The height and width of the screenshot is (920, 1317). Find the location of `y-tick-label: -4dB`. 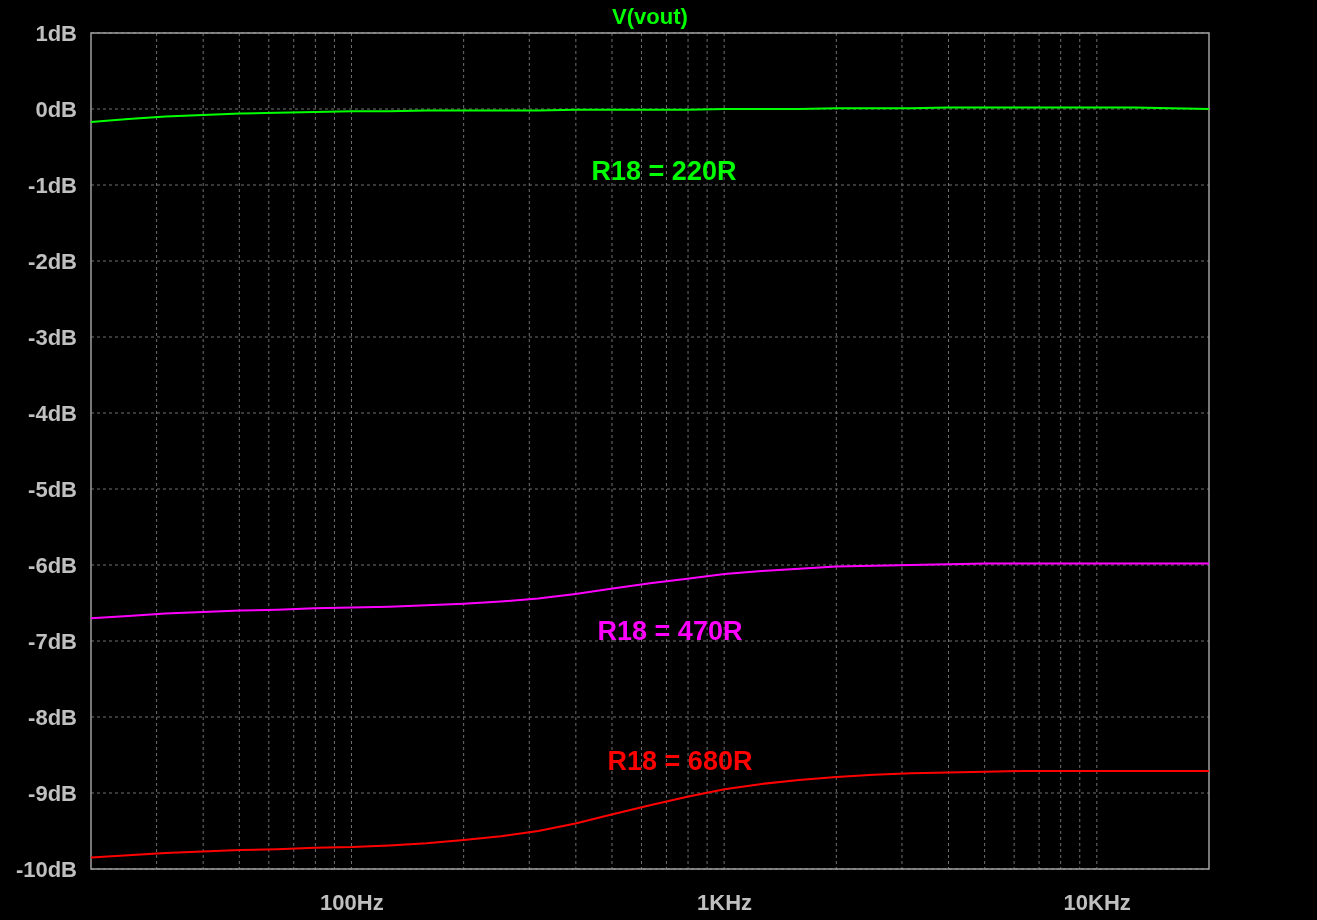

y-tick-label: -4dB is located at coordinates (52, 413).